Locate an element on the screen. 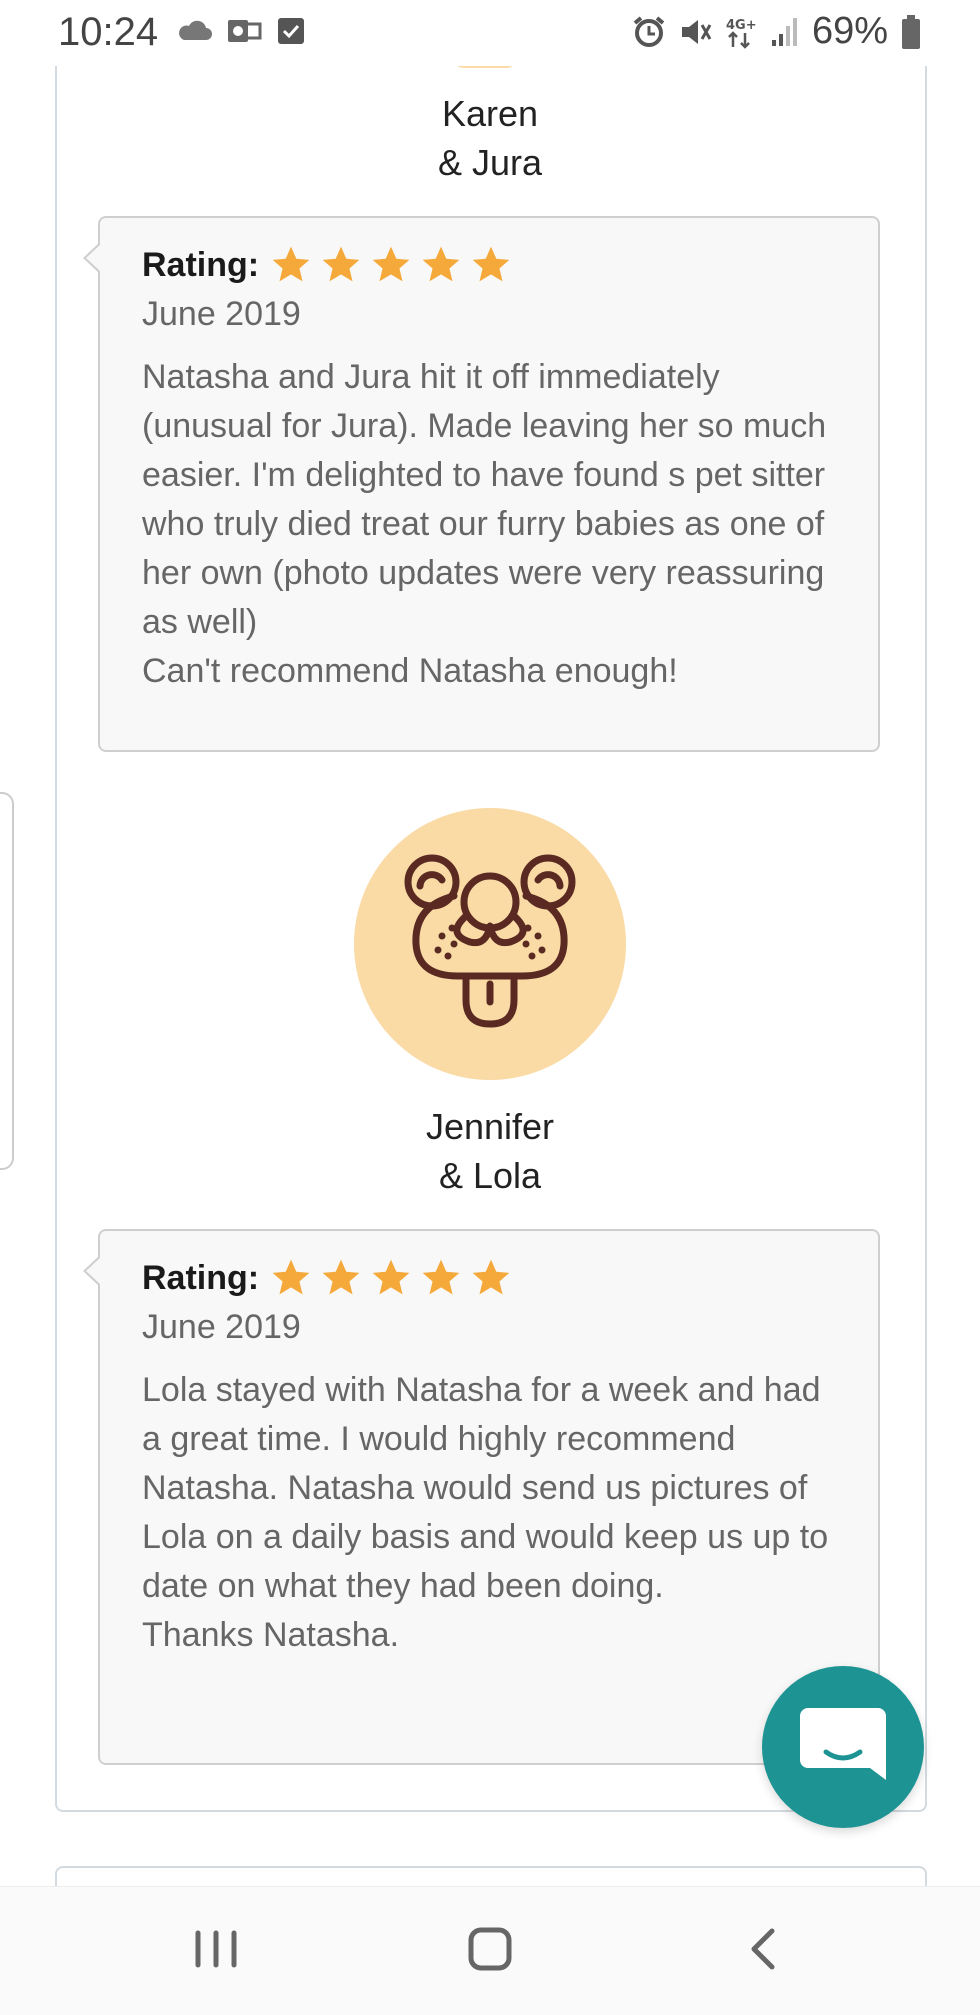  reviewer-pet: & Lola is located at coordinates (490, 1175).